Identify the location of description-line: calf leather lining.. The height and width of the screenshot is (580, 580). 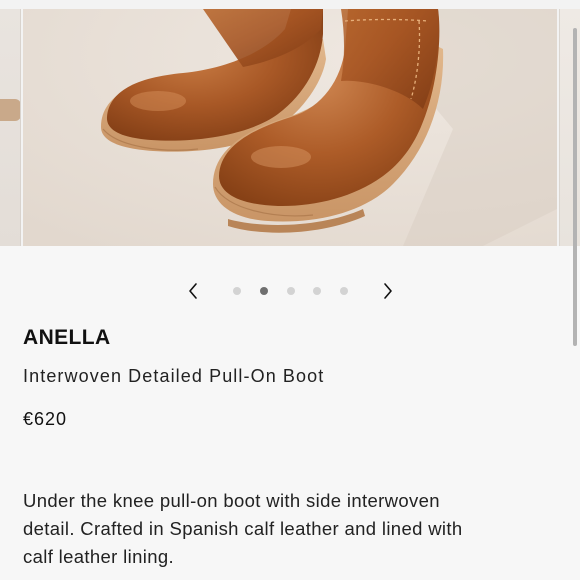
(98, 556).